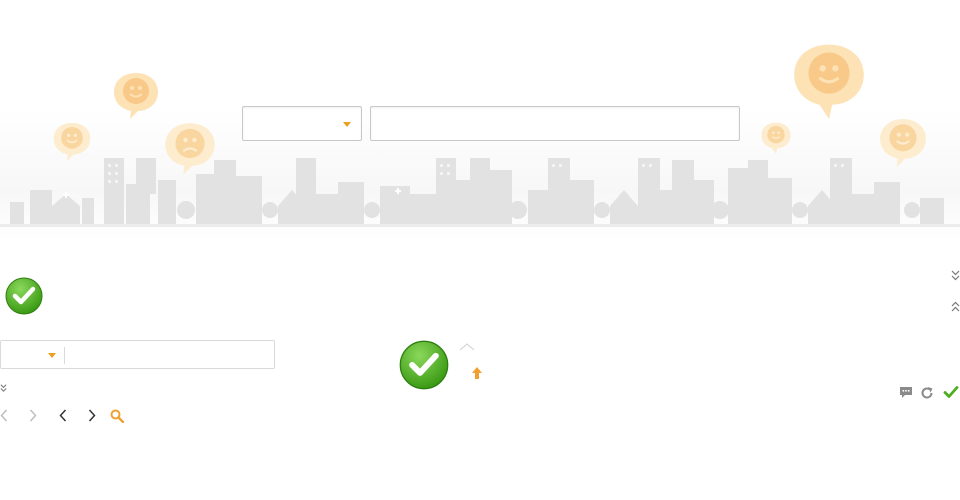 The height and width of the screenshot is (500, 960). What do you see at coordinates (117, 418) in the screenshot?
I see `search-icon` at bounding box center [117, 418].